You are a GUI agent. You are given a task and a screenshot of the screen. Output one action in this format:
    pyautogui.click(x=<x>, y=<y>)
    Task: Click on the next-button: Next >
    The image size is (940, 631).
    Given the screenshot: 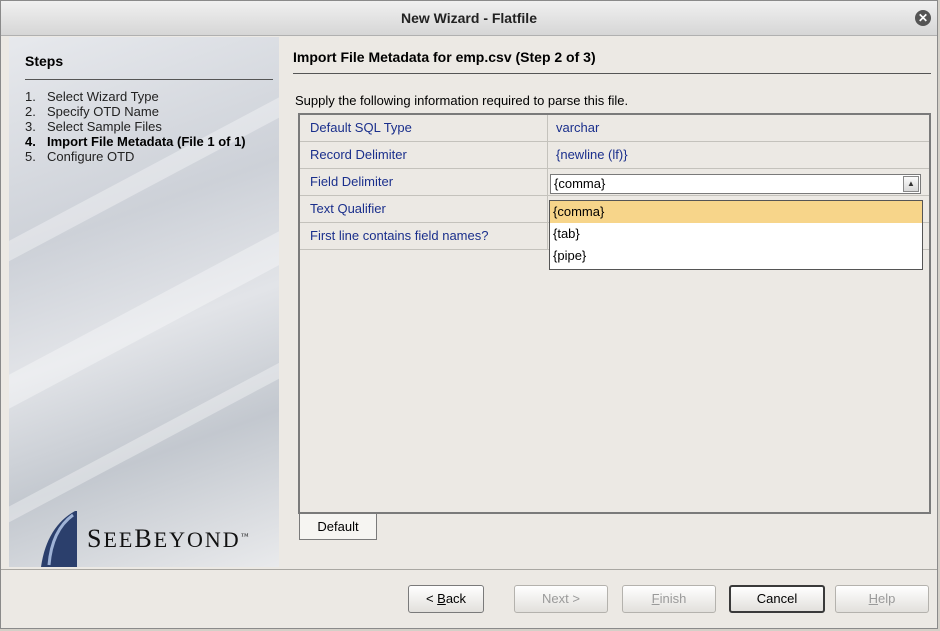 What is the action you would take?
    pyautogui.click(x=561, y=599)
    